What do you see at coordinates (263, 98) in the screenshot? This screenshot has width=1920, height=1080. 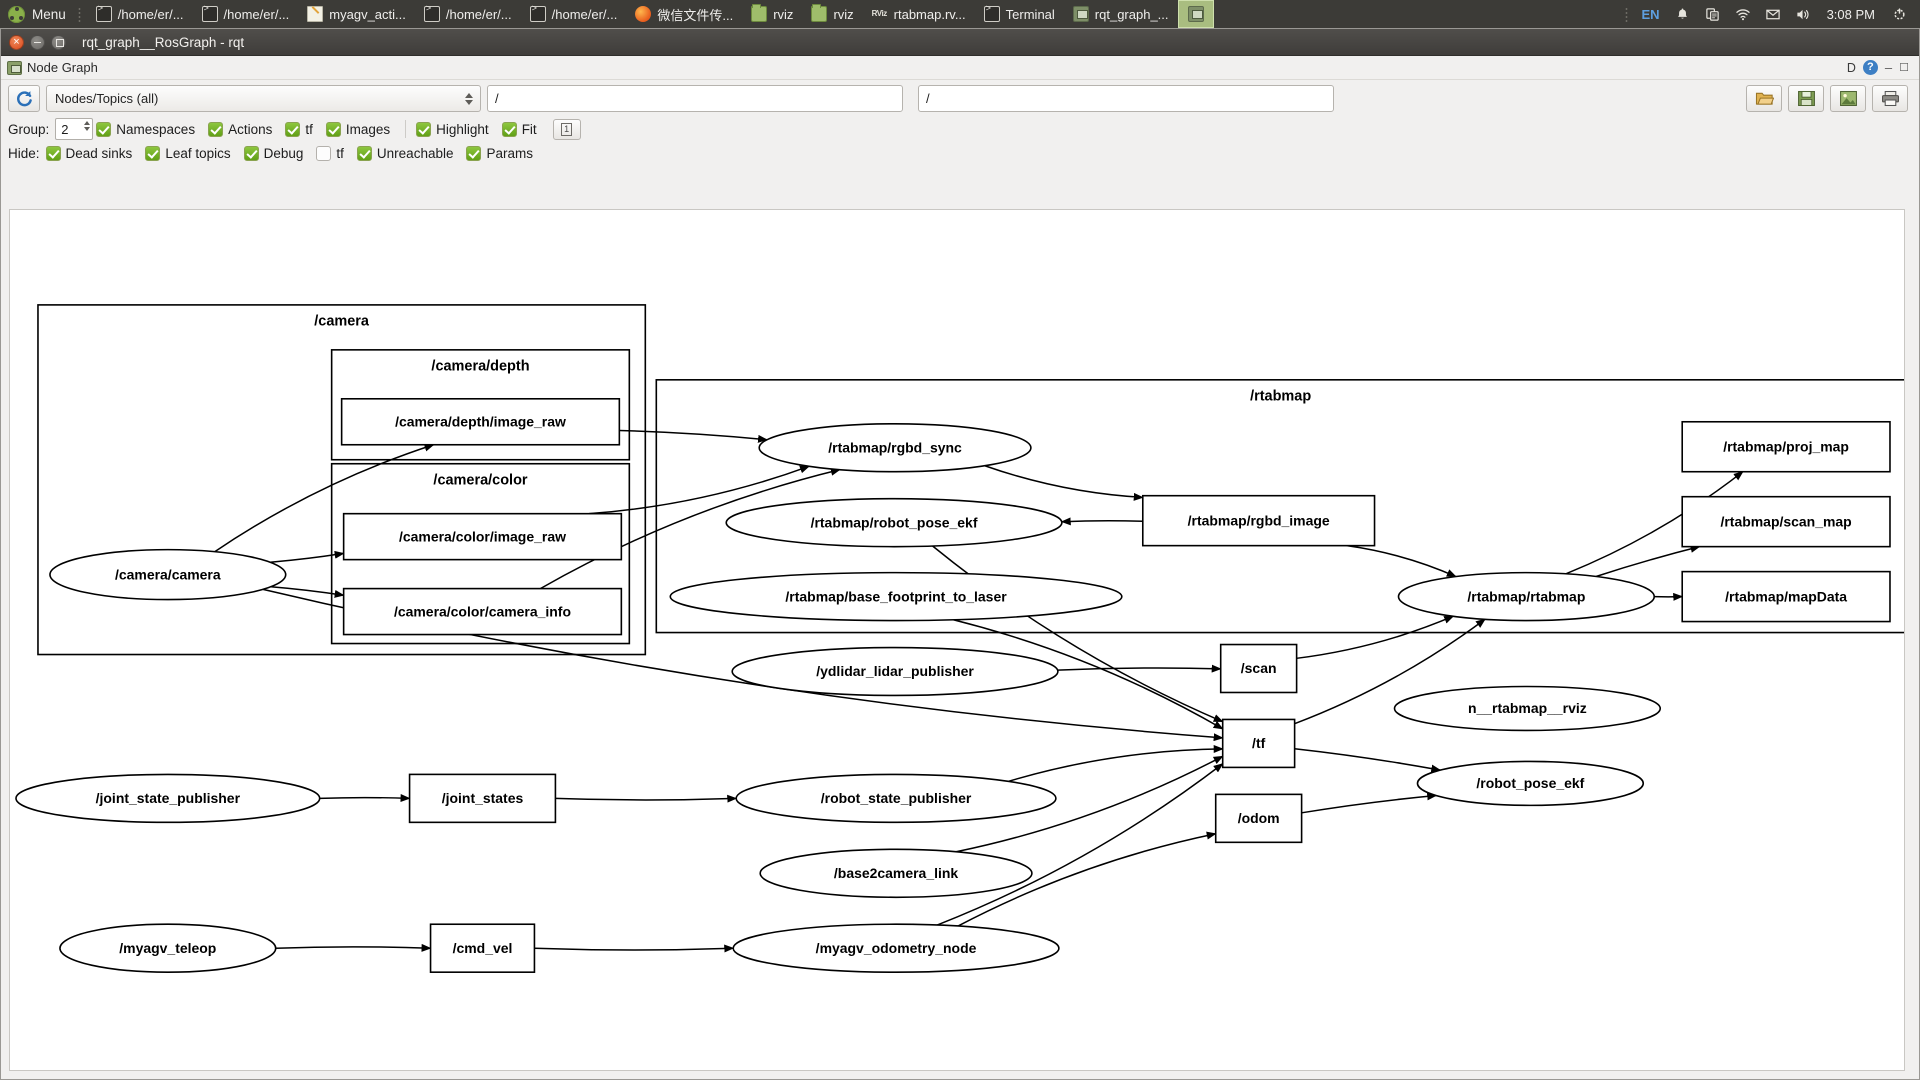 I see `graph-type-combobox: Nodes/Topics (all)` at bounding box center [263, 98].